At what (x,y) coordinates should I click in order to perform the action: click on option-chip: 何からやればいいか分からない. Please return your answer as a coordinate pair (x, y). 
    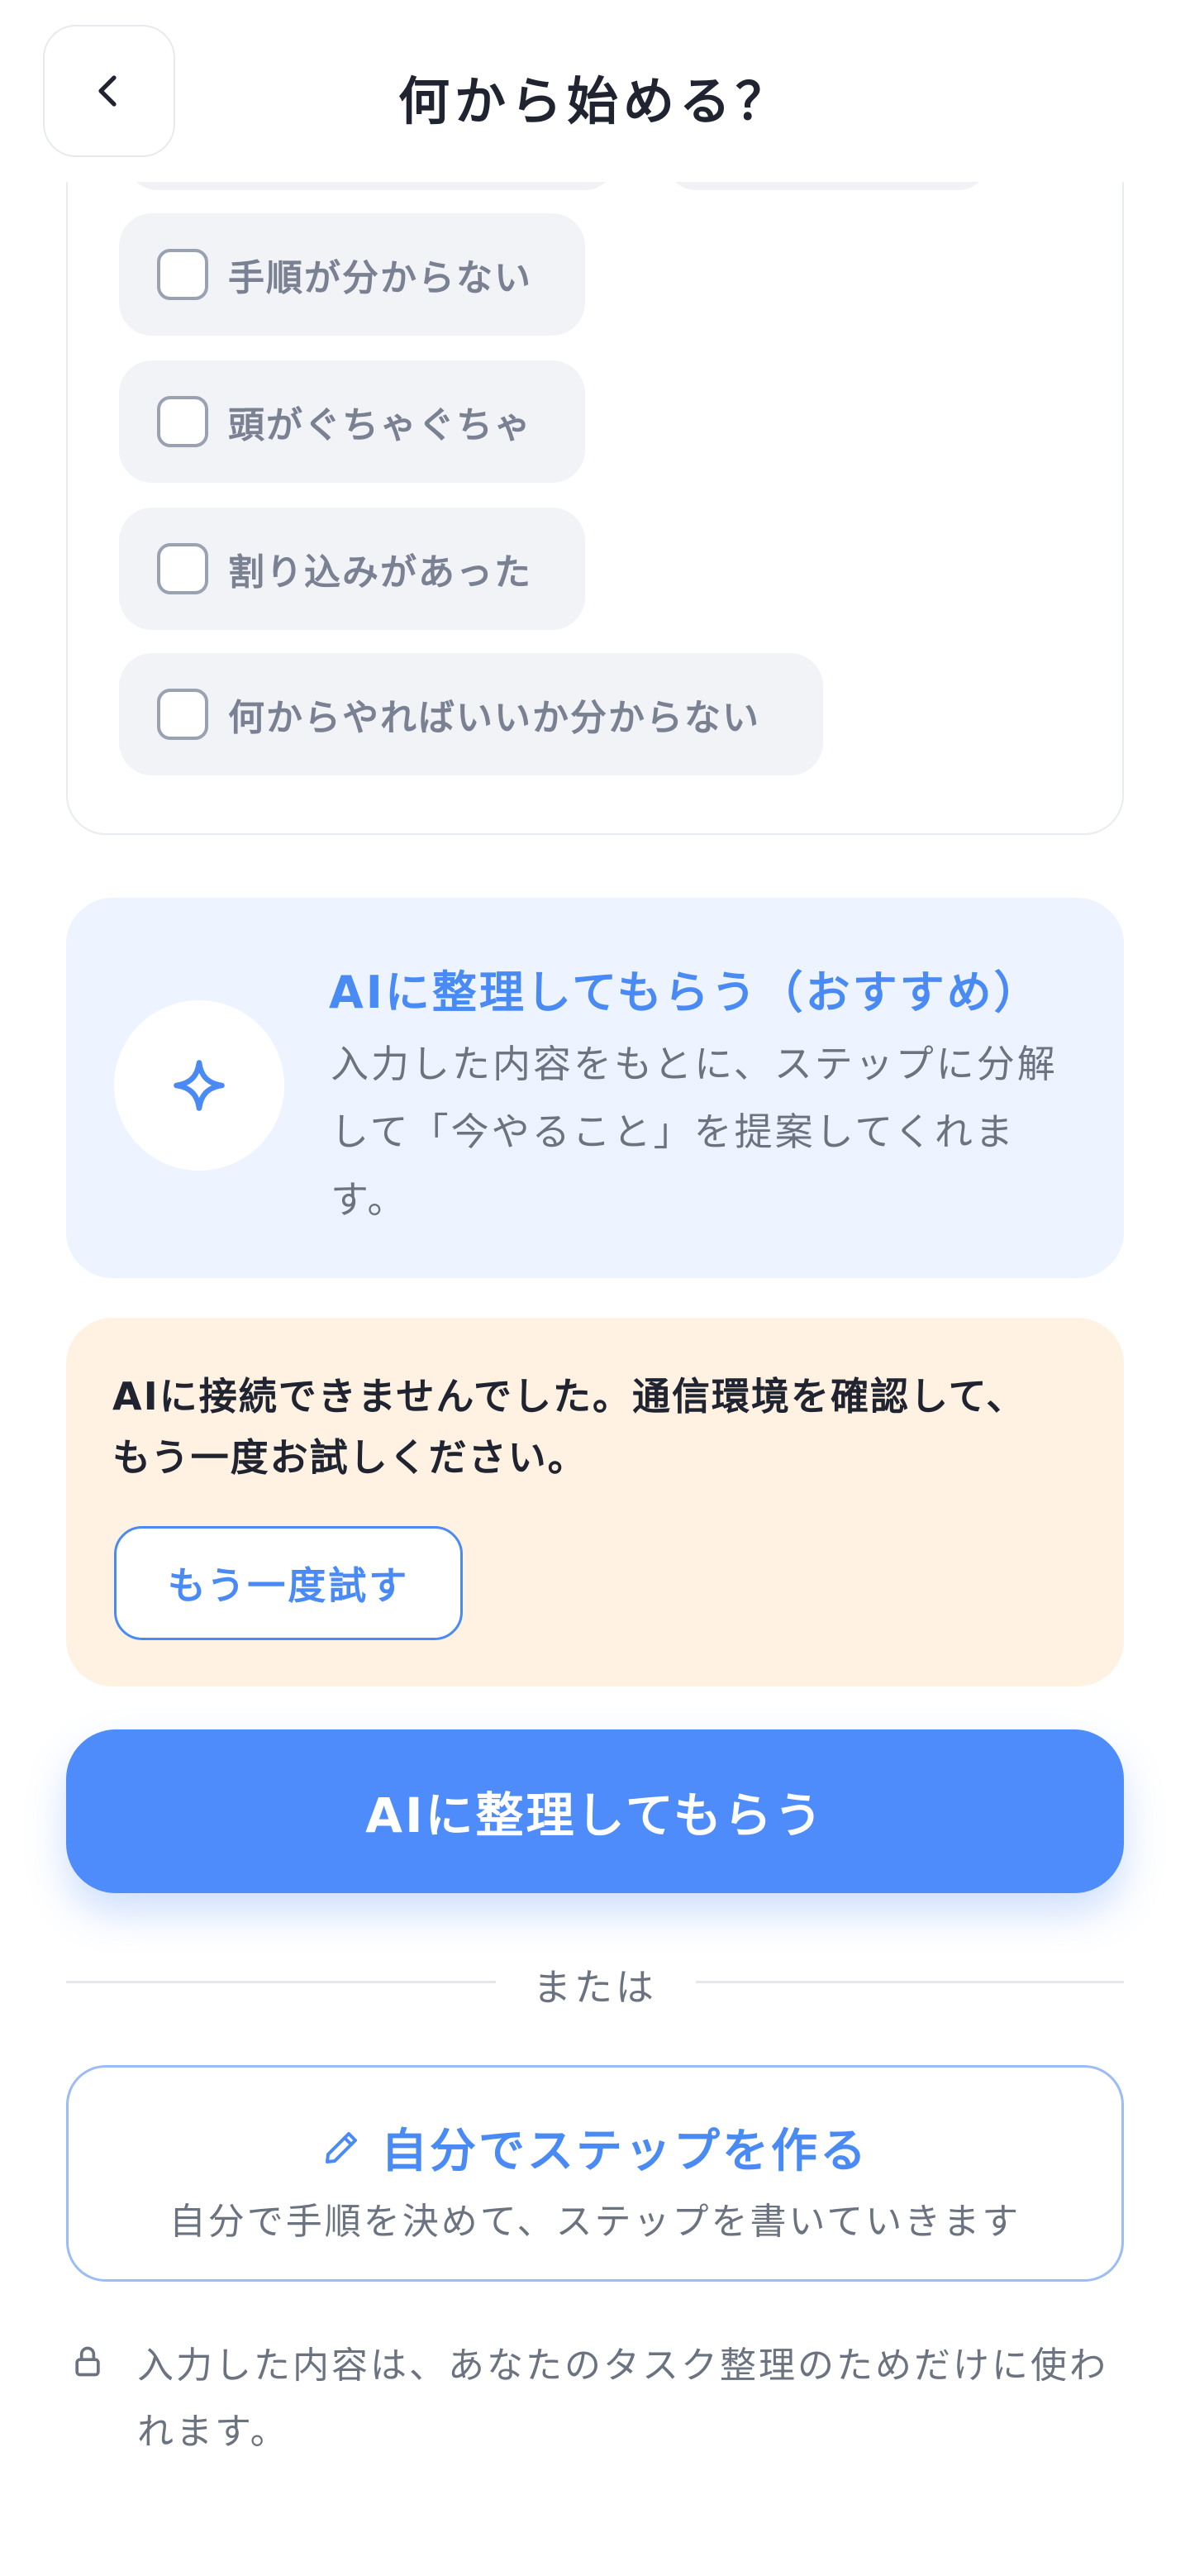
    Looking at the image, I should click on (471, 714).